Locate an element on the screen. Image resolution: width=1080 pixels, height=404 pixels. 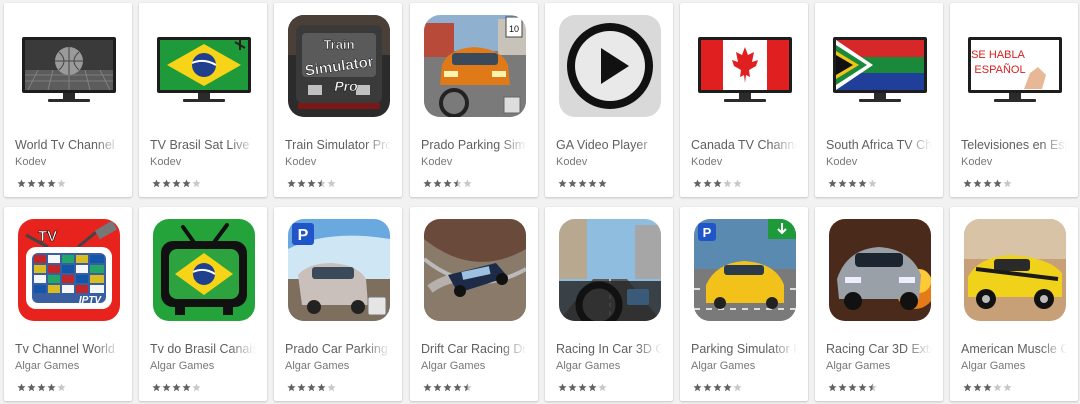
app-card: Tv do Brasil Canais Algar Games is located at coordinates (203, 304).